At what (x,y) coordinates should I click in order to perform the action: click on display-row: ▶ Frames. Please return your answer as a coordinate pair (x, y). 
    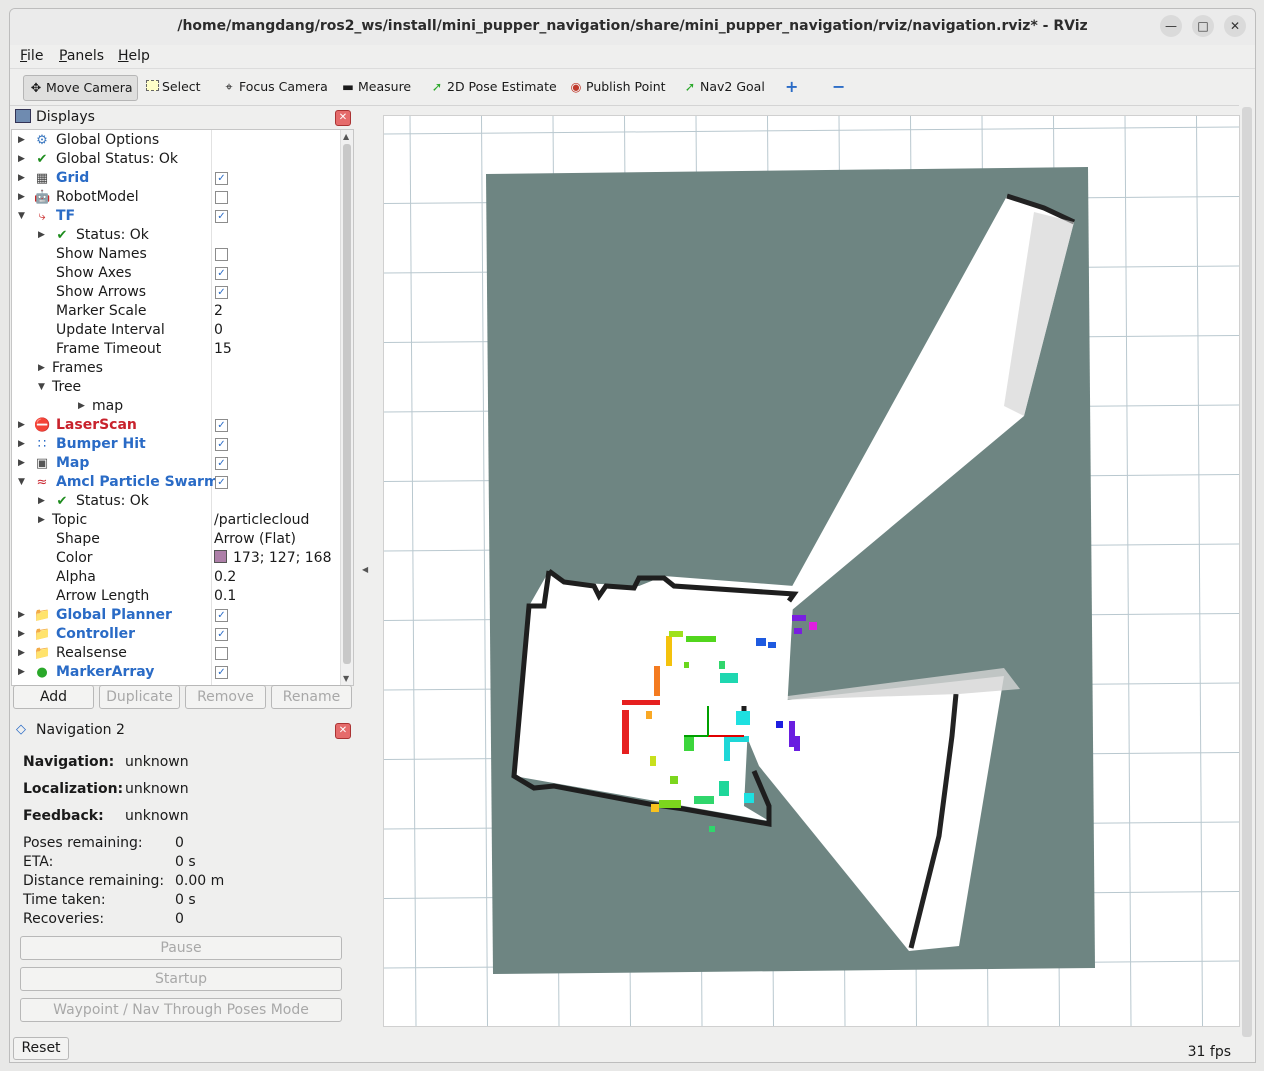
    Looking at the image, I should click on (176, 368).